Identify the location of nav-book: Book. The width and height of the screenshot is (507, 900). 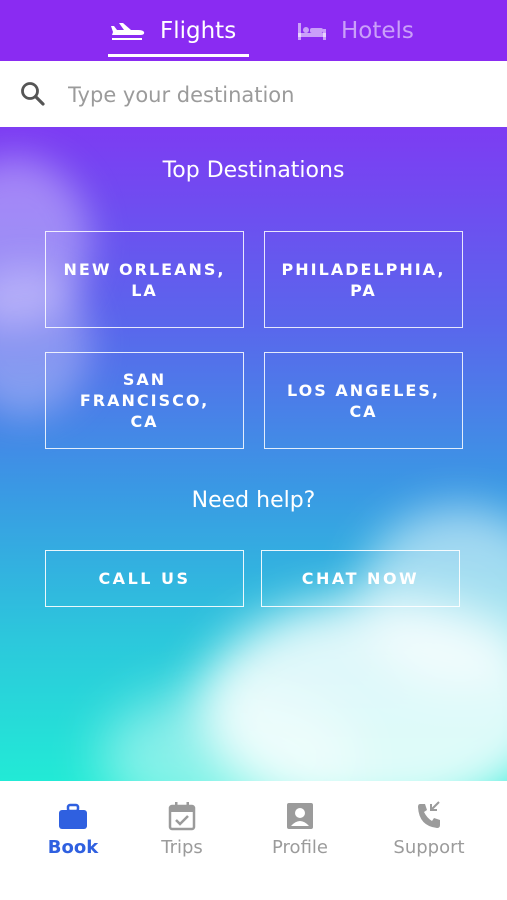
(73, 826).